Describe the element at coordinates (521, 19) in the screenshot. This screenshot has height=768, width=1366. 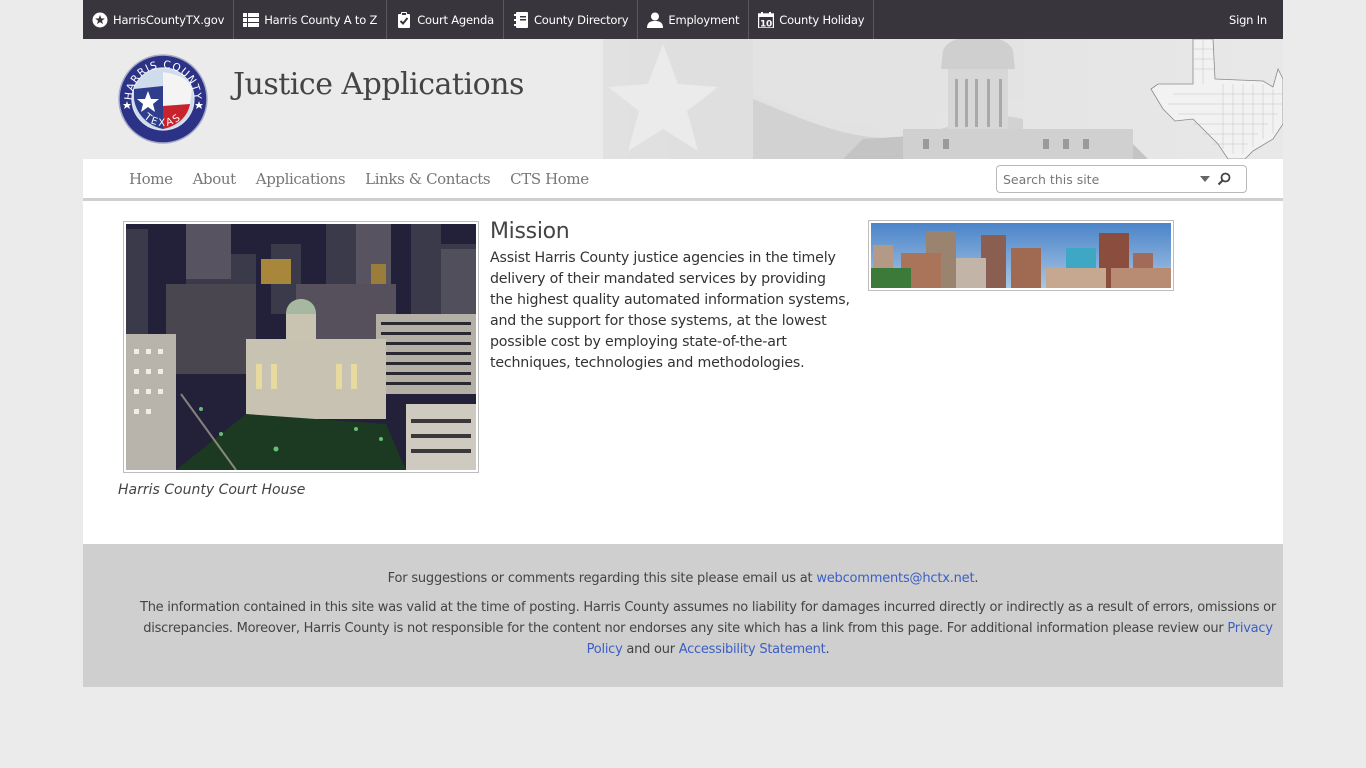
I see `address-book-icon` at that location.